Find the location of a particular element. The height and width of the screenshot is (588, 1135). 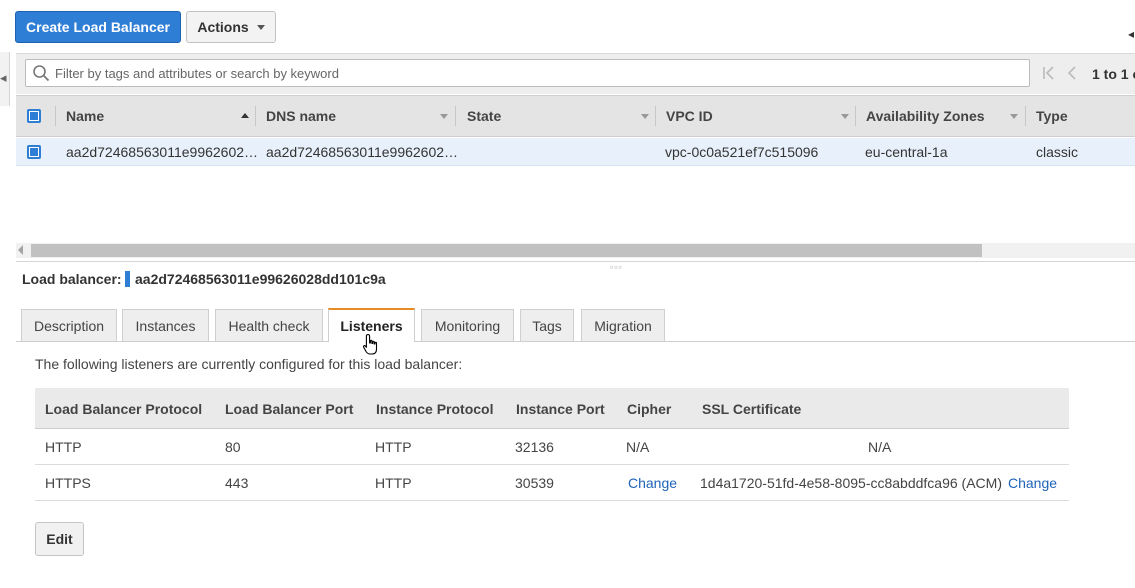

tab-bar-border is located at coordinates (575, 341).